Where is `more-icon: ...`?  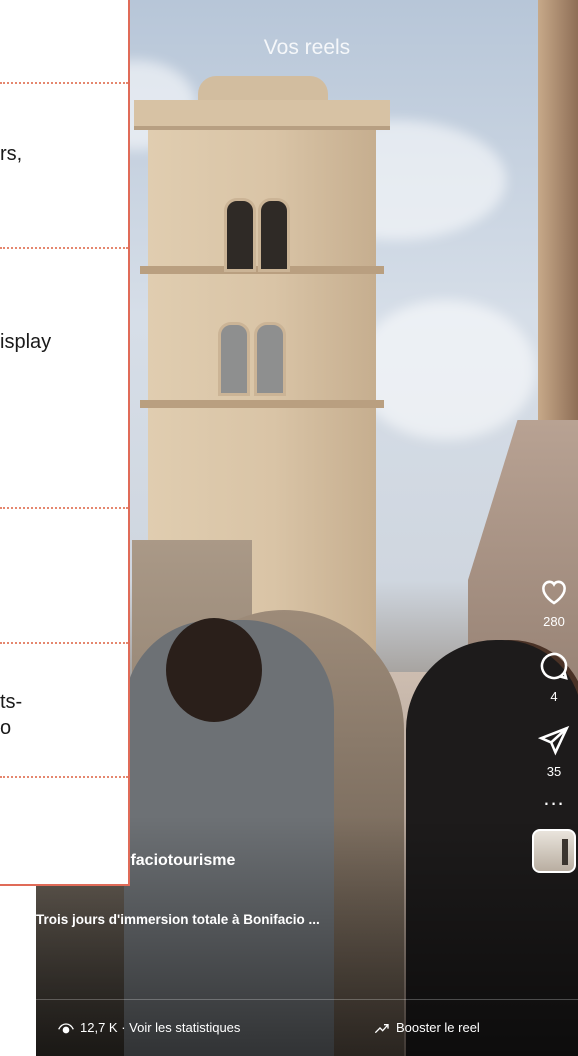 more-icon: ... is located at coordinates (554, 797).